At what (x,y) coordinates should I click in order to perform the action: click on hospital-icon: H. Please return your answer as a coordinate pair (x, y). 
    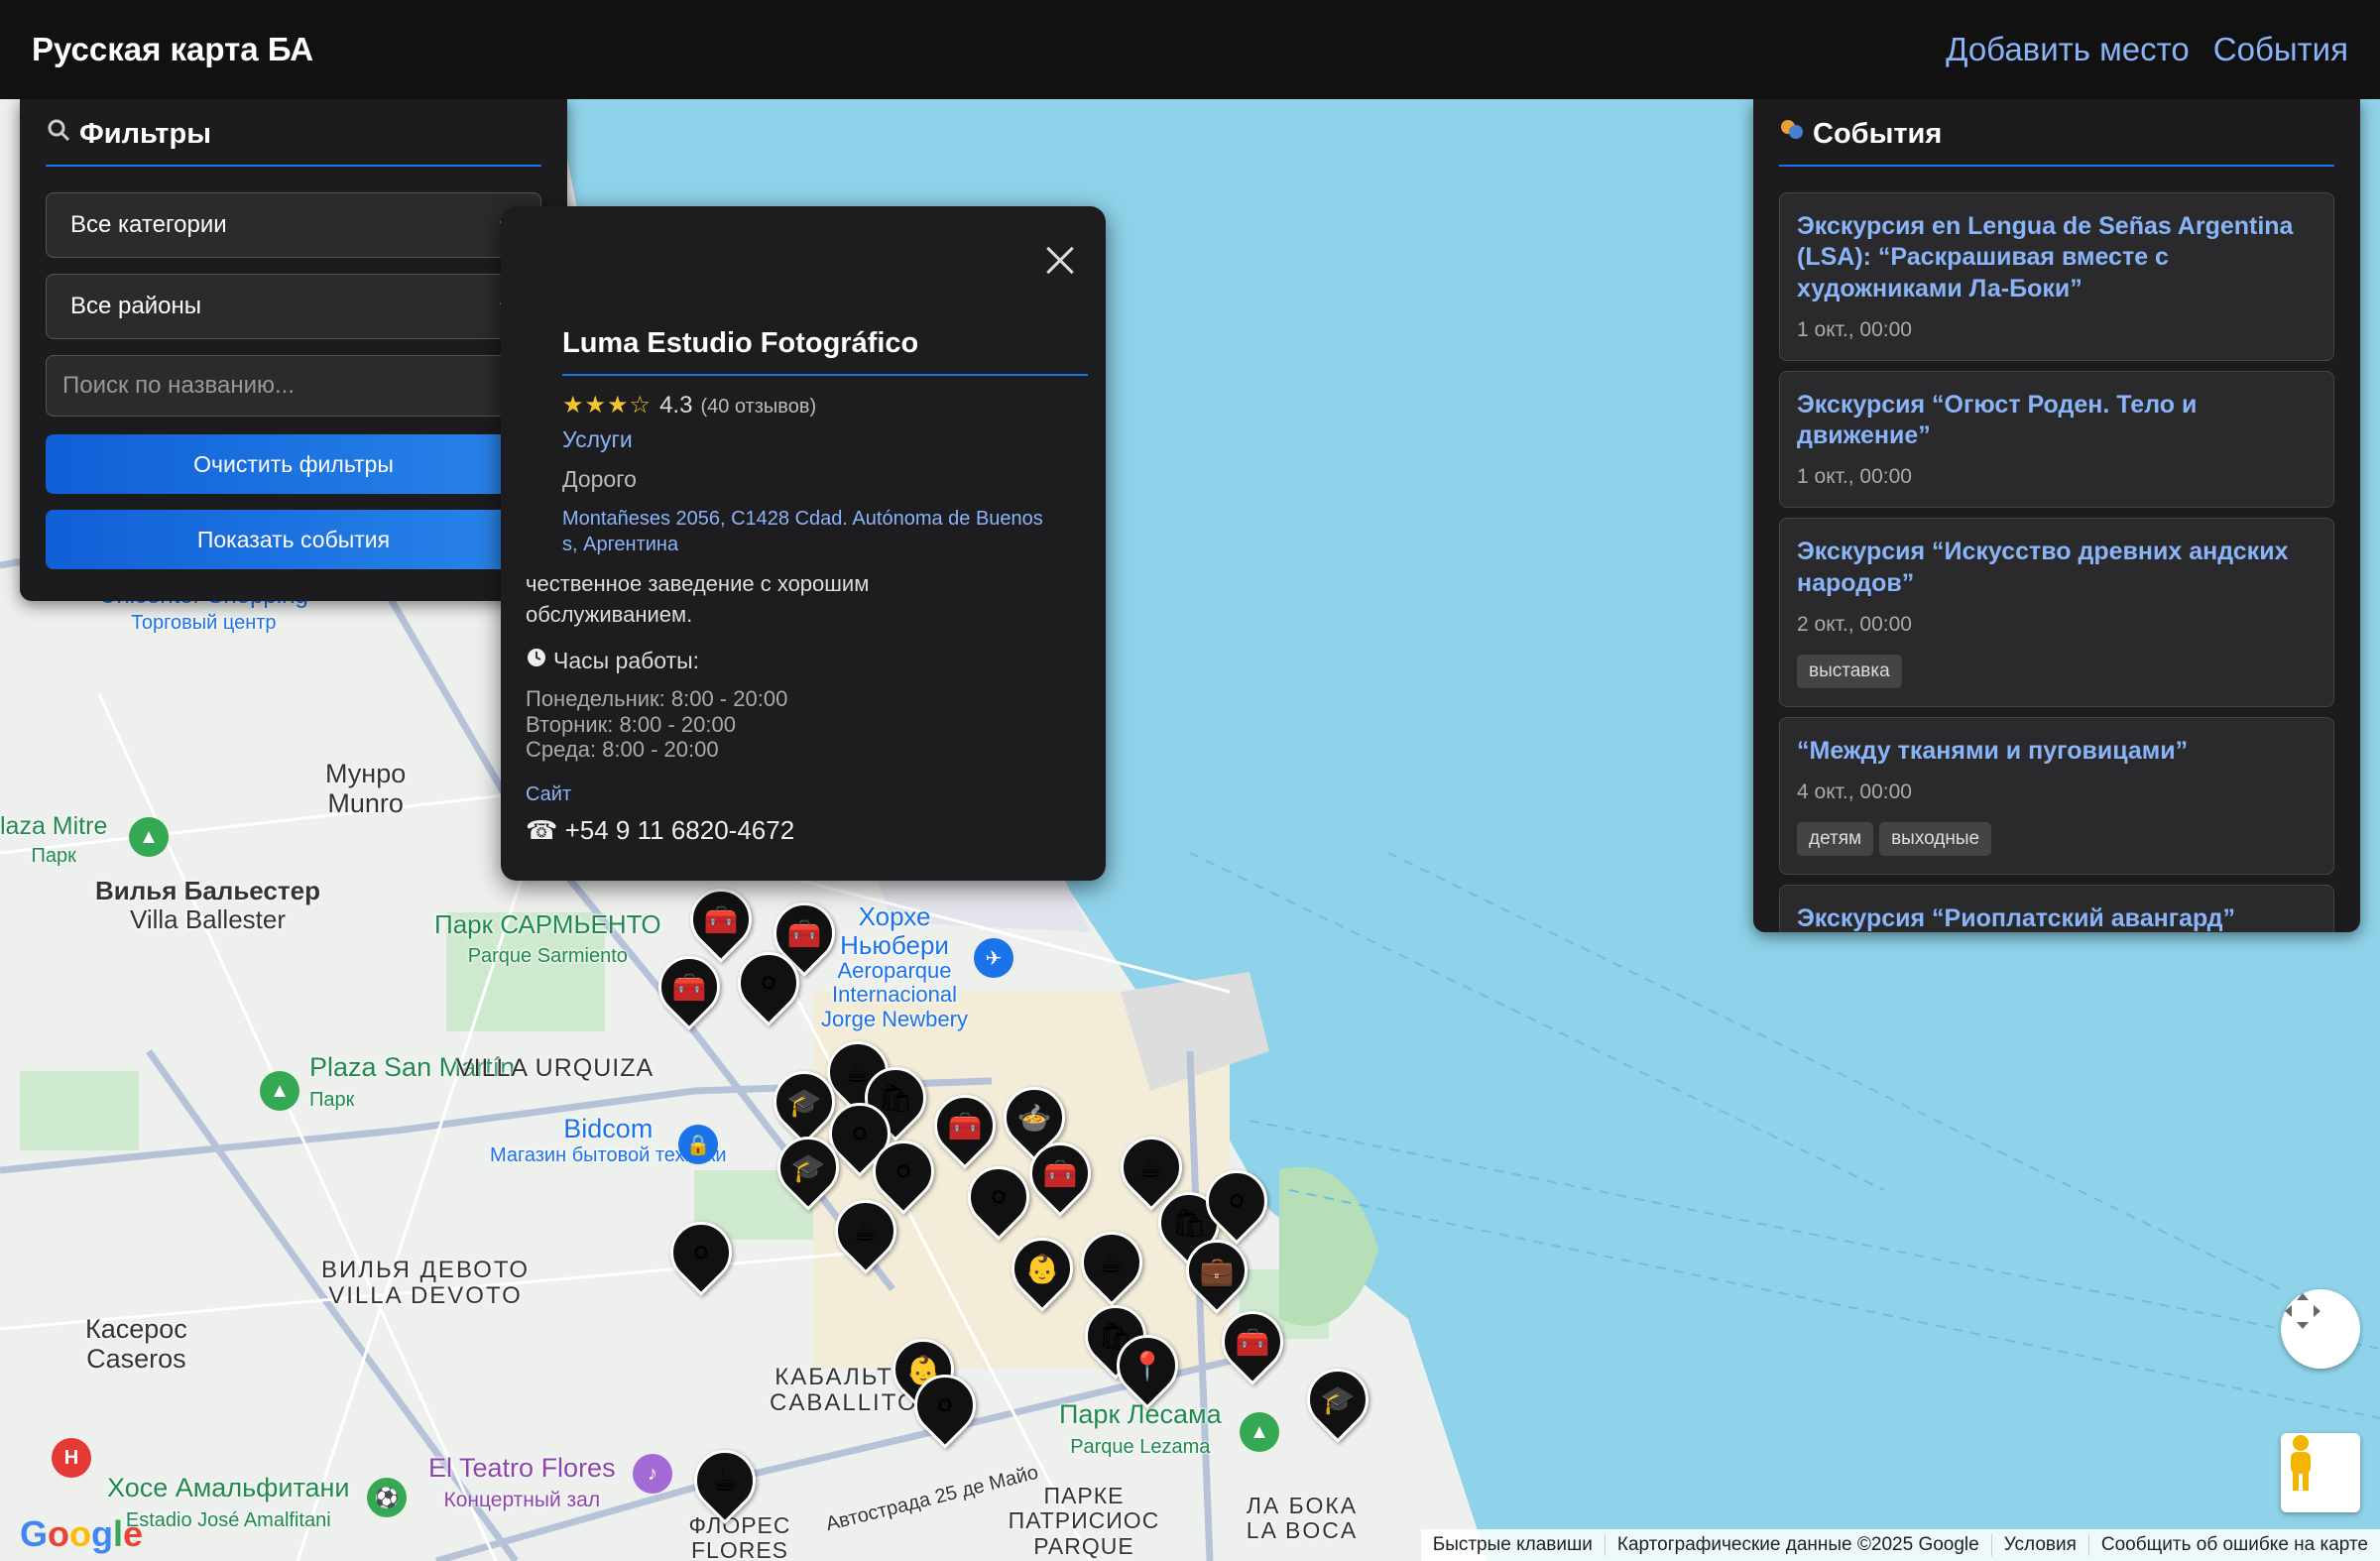
    Looking at the image, I should click on (71, 1458).